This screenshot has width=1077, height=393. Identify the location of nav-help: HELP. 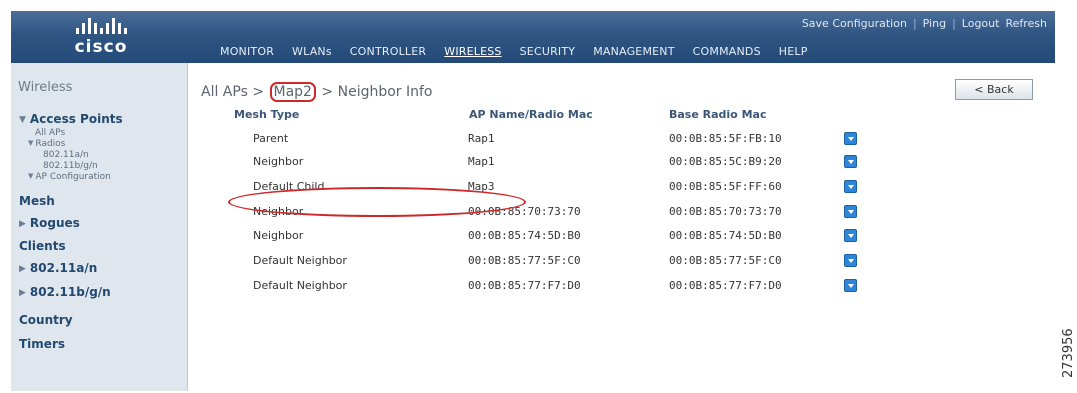
(793, 51).